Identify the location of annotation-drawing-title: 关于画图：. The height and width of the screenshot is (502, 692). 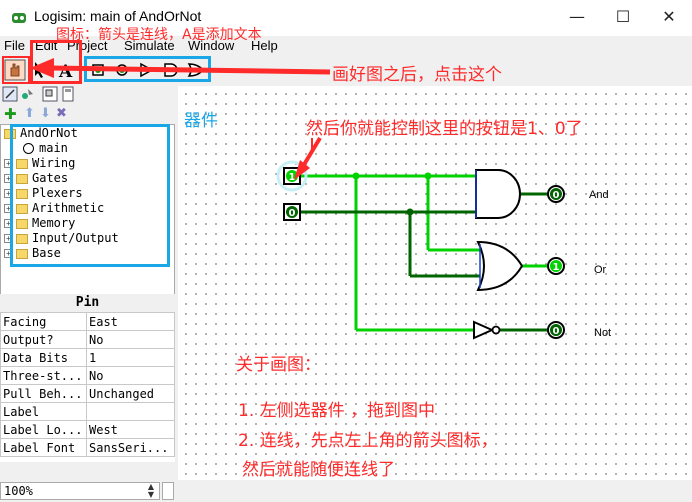
(278, 365).